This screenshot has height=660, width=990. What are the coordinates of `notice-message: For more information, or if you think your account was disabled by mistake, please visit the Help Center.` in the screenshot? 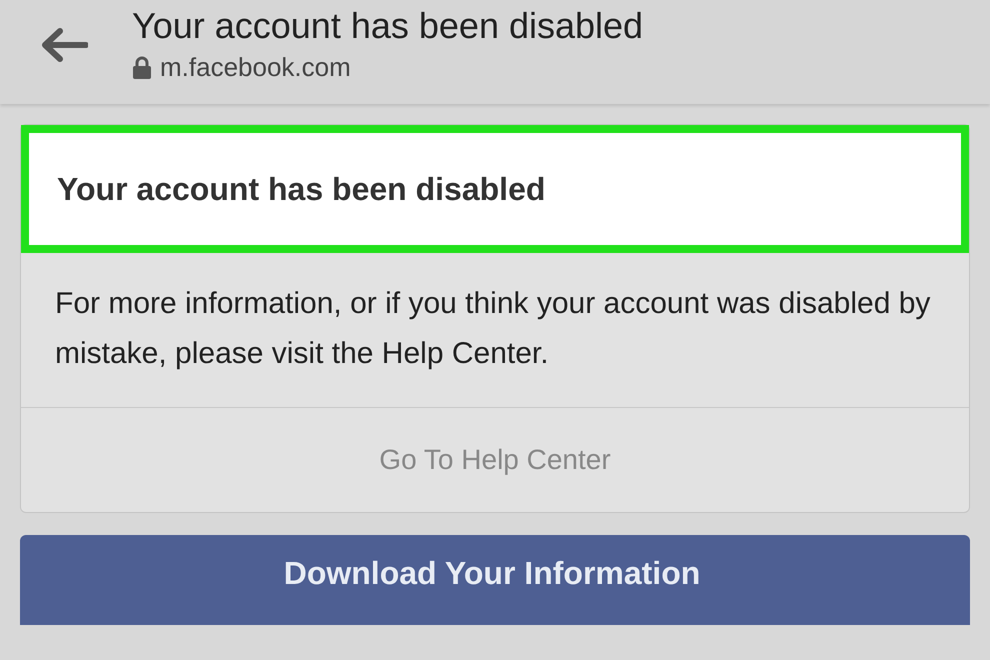 It's located at (493, 329).